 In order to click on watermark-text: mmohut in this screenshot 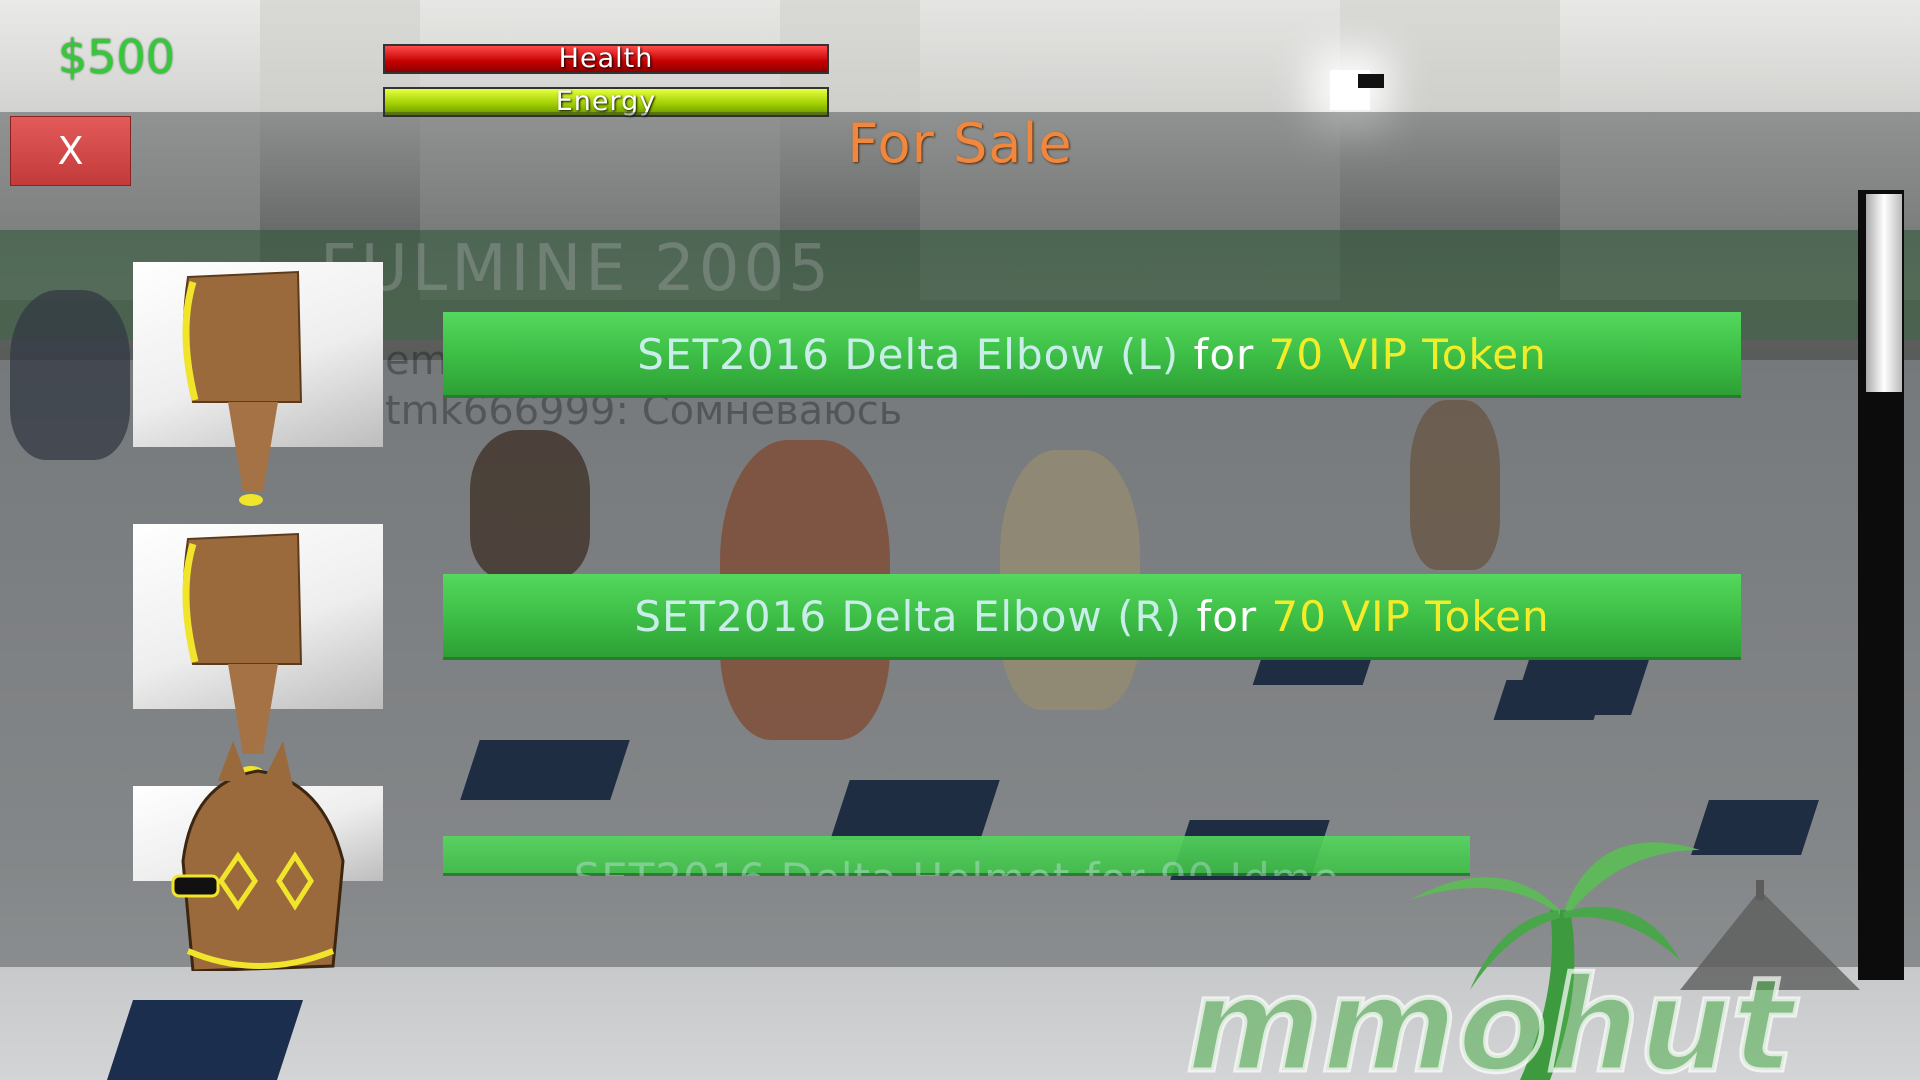, I will do `click(1492, 1014)`.